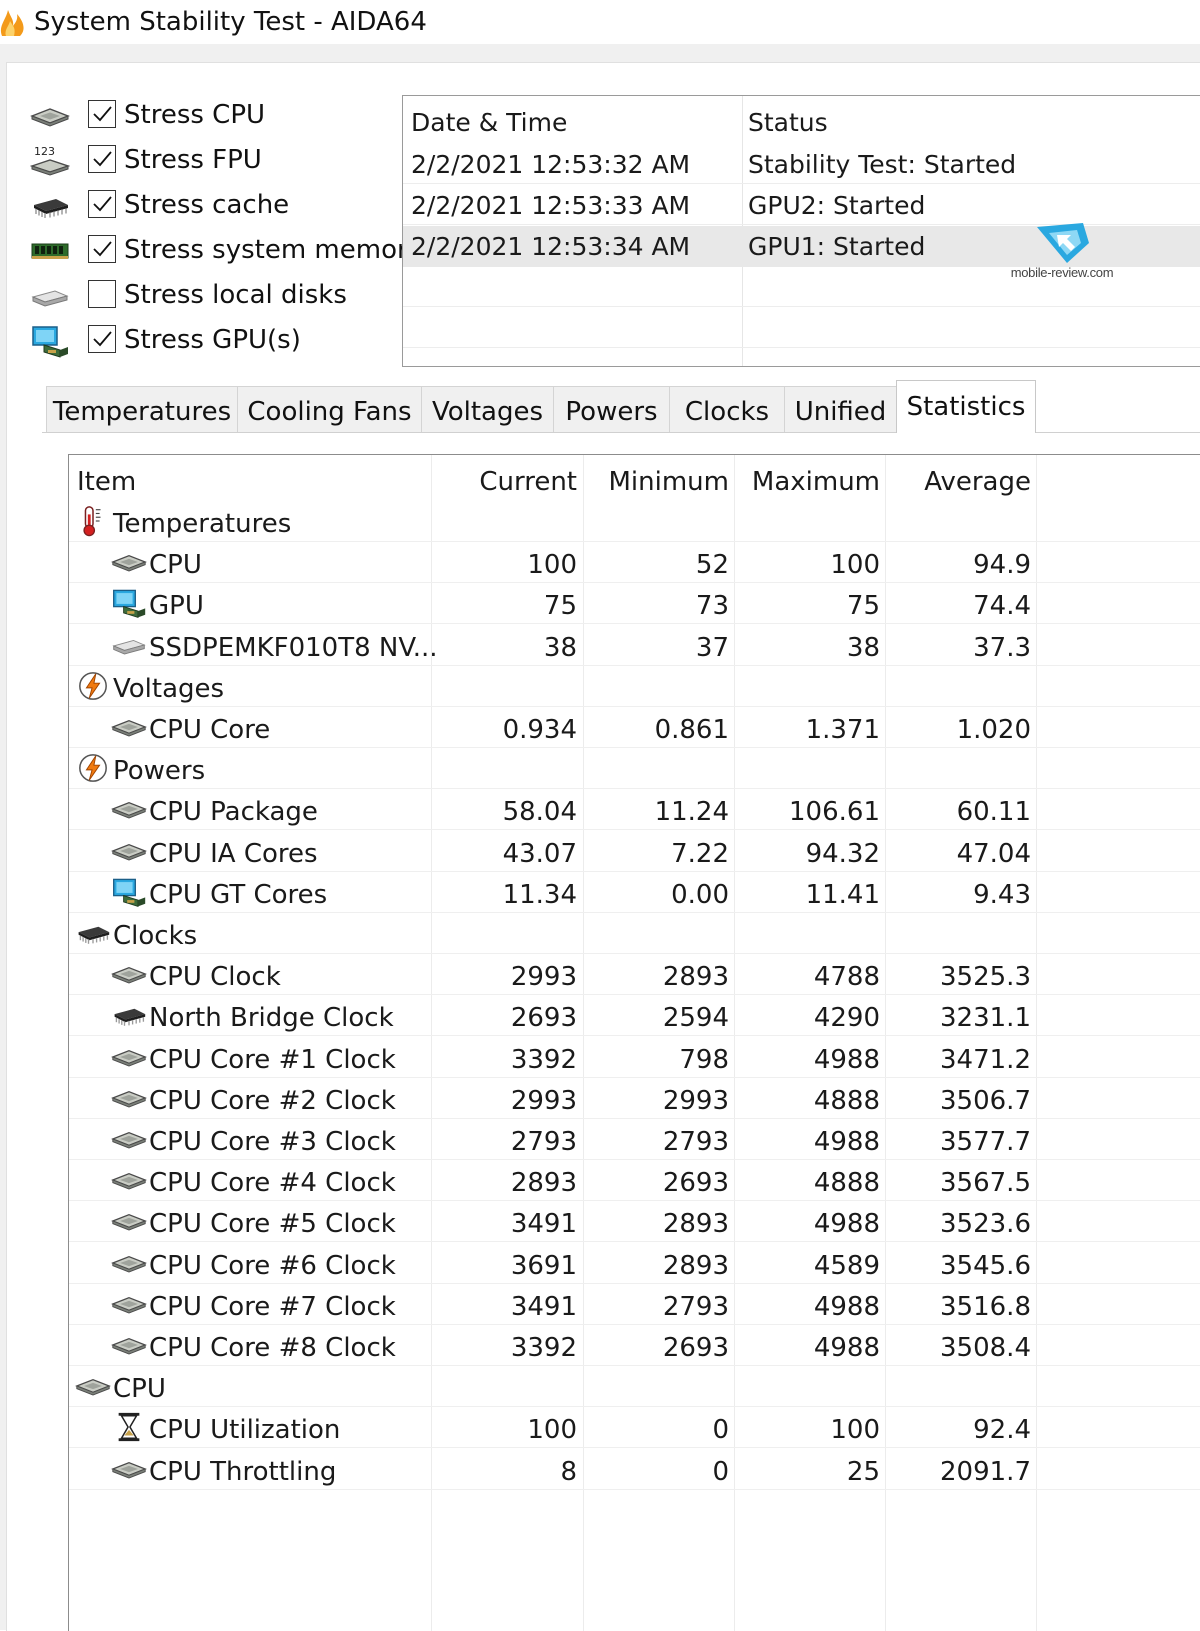 This screenshot has height=1631, width=1200. What do you see at coordinates (634, 1387) in the screenshot?
I see `stats-group-row: CPU` at bounding box center [634, 1387].